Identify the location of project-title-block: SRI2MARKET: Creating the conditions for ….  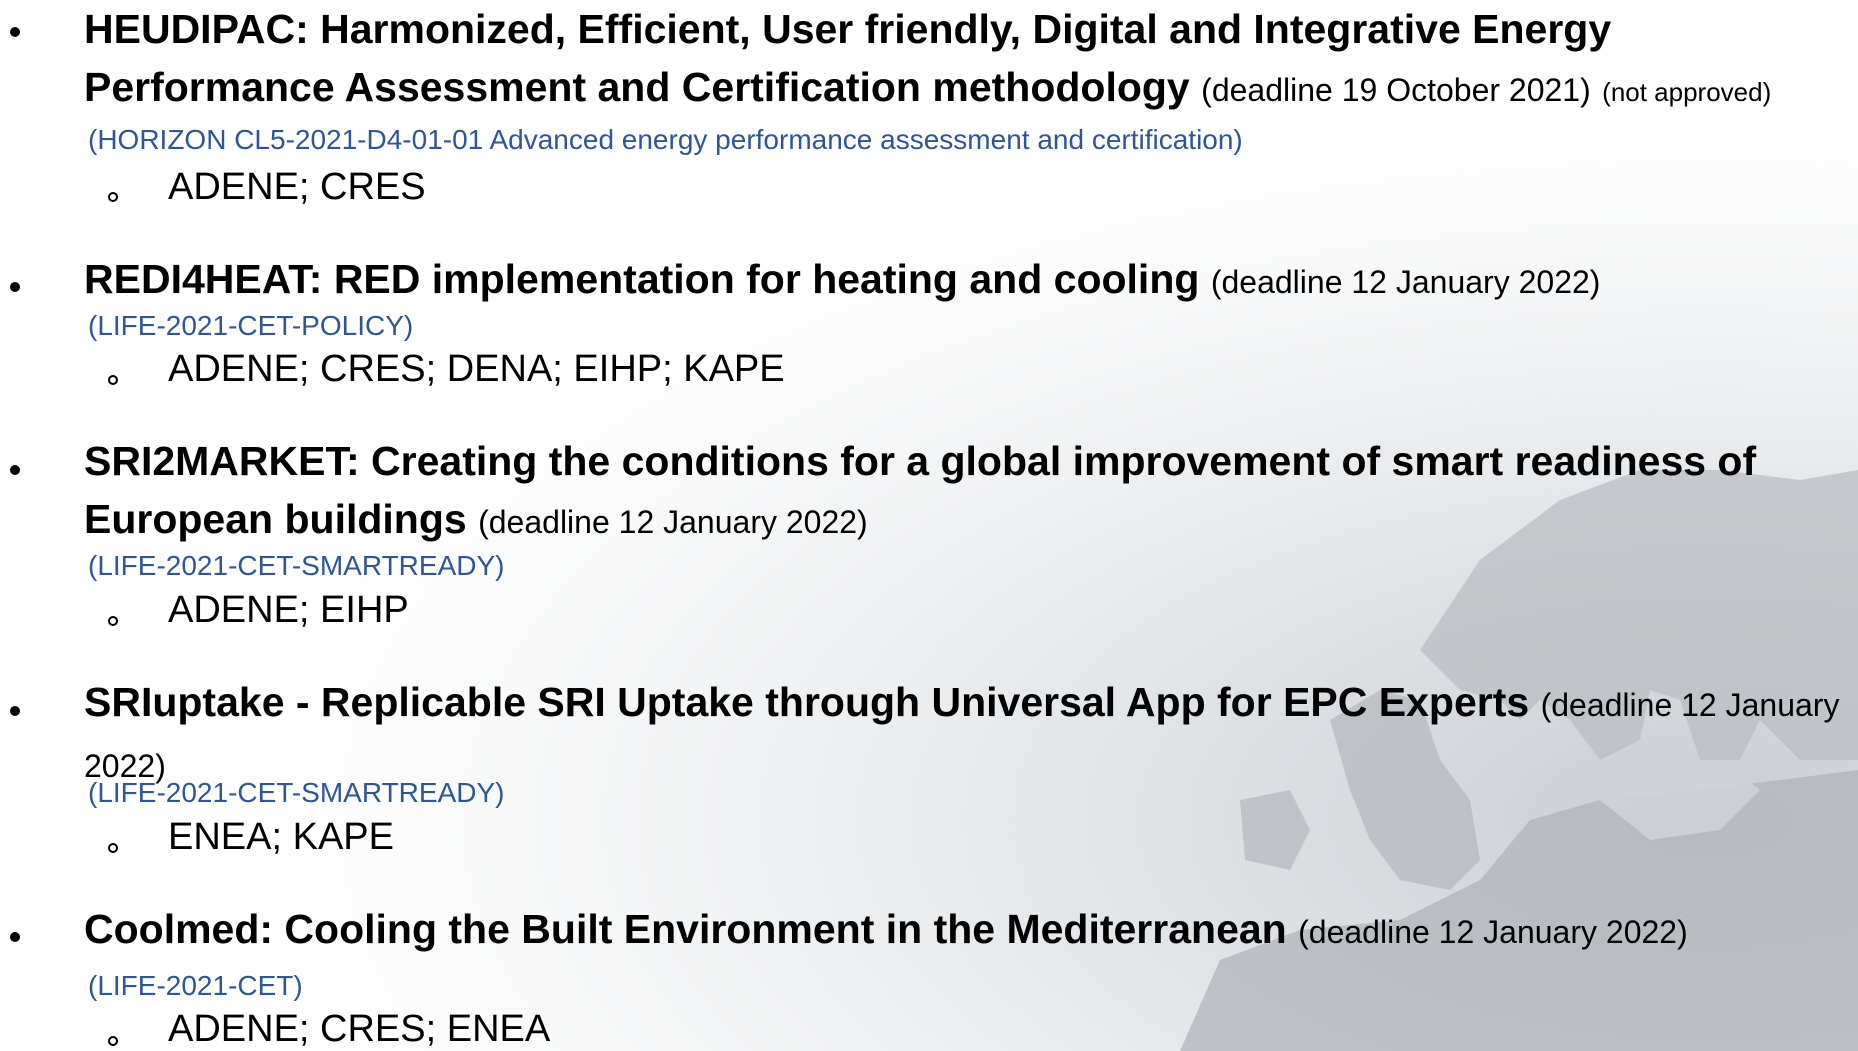
(969, 491).